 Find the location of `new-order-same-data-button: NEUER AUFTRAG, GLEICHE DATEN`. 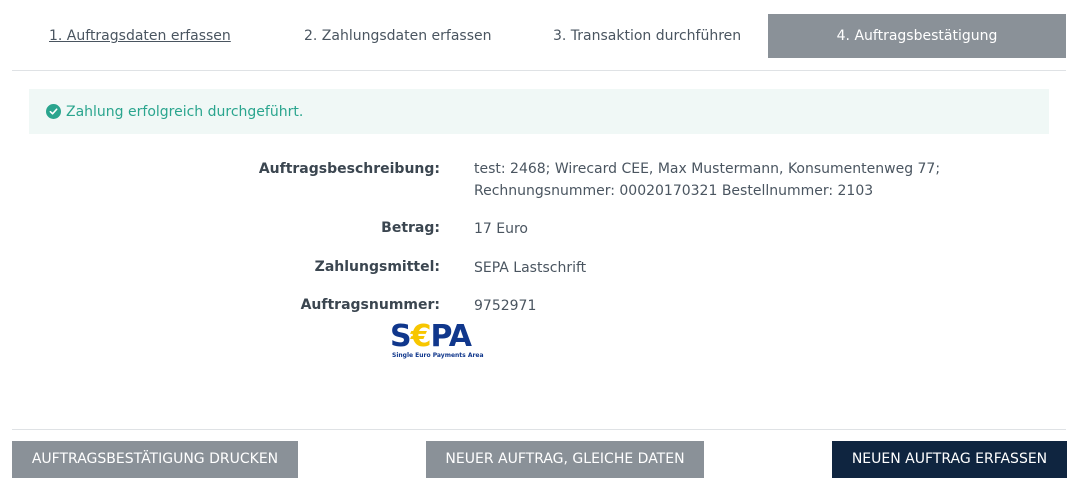

new-order-same-data-button: NEUER AUFTRAG, GLEICHE DATEN is located at coordinates (565, 459).